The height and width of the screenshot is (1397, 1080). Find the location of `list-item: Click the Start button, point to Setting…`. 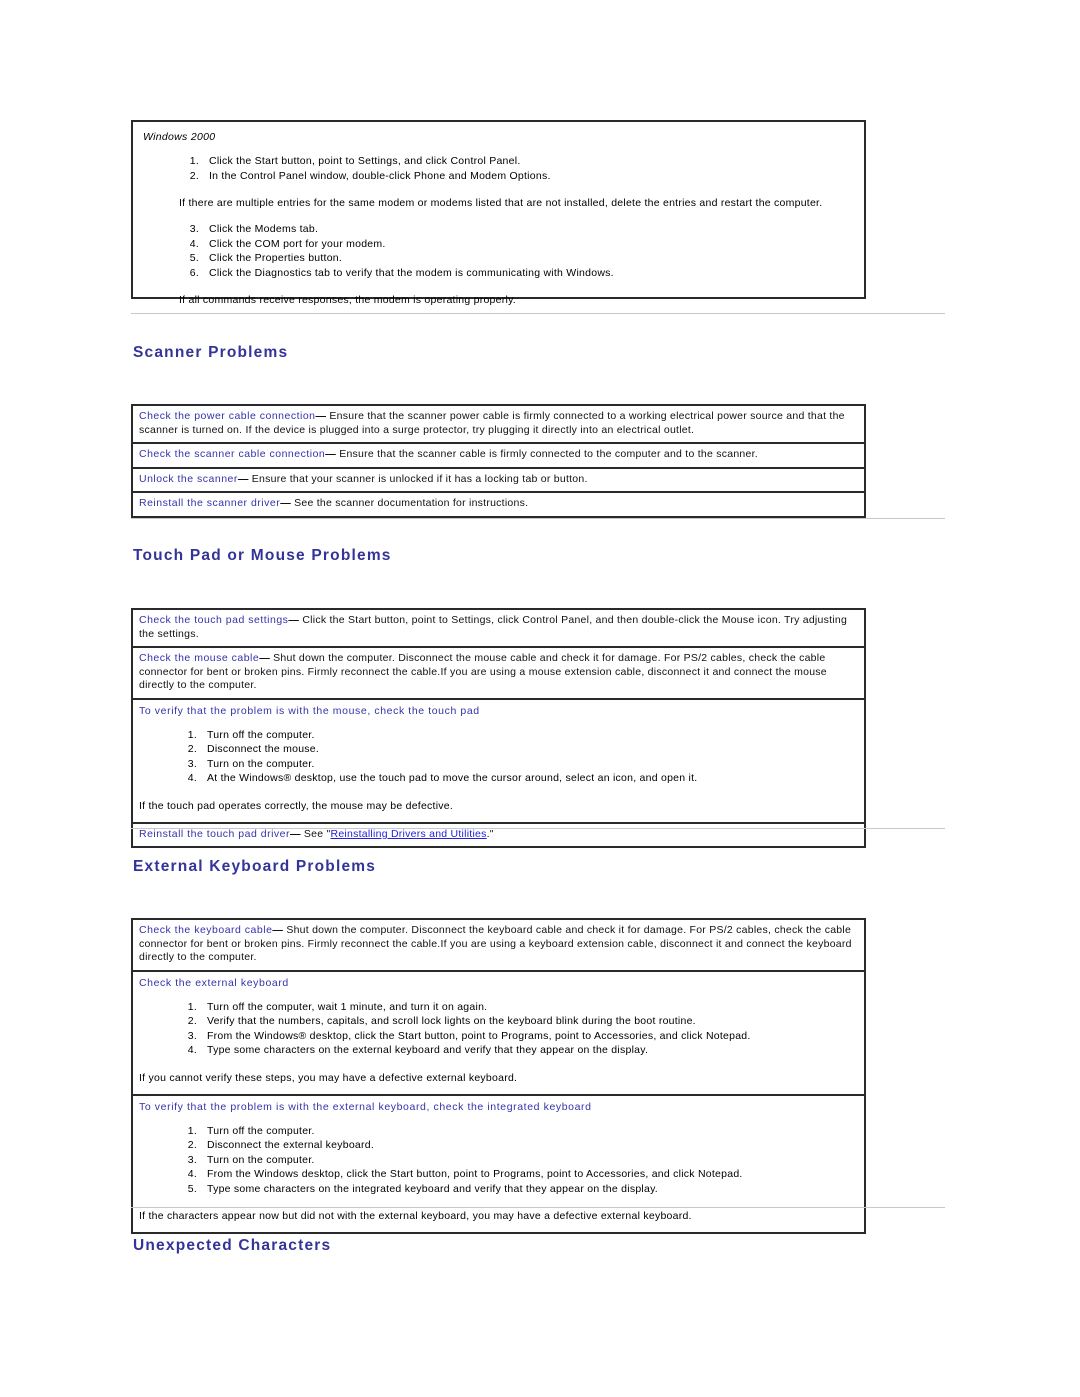

list-item: Click the Start button, point to Setting… is located at coordinates (350, 161).